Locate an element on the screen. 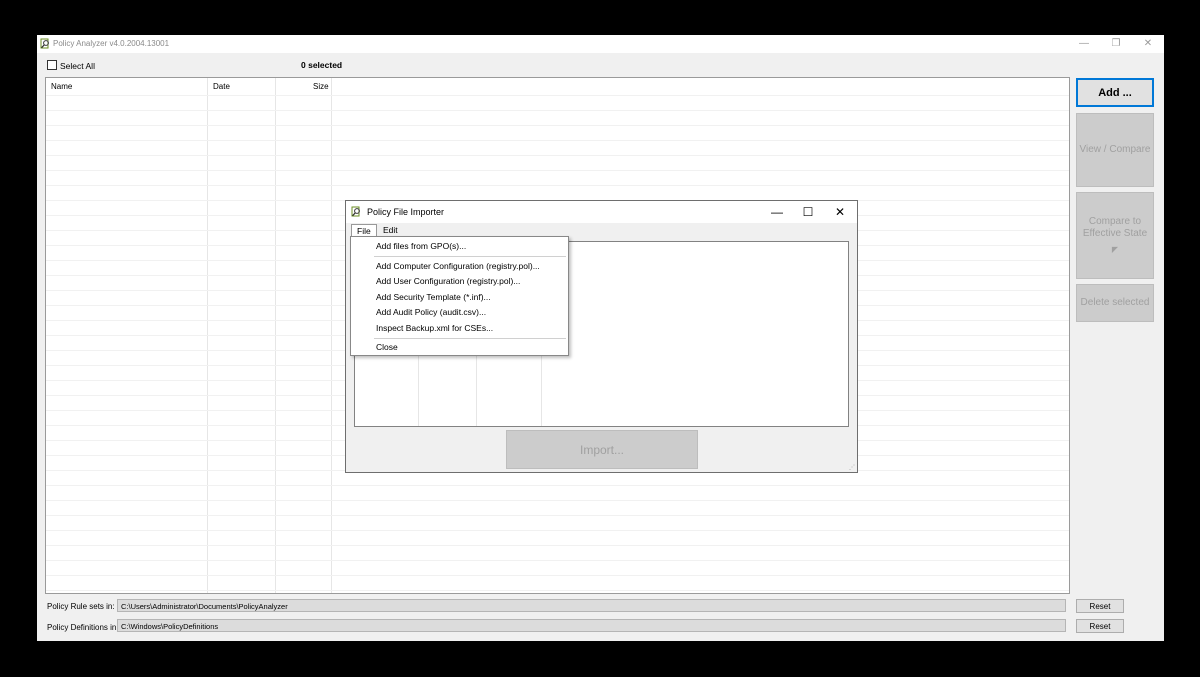 The image size is (1200, 677). select-all-label: Select All is located at coordinates (77, 66).